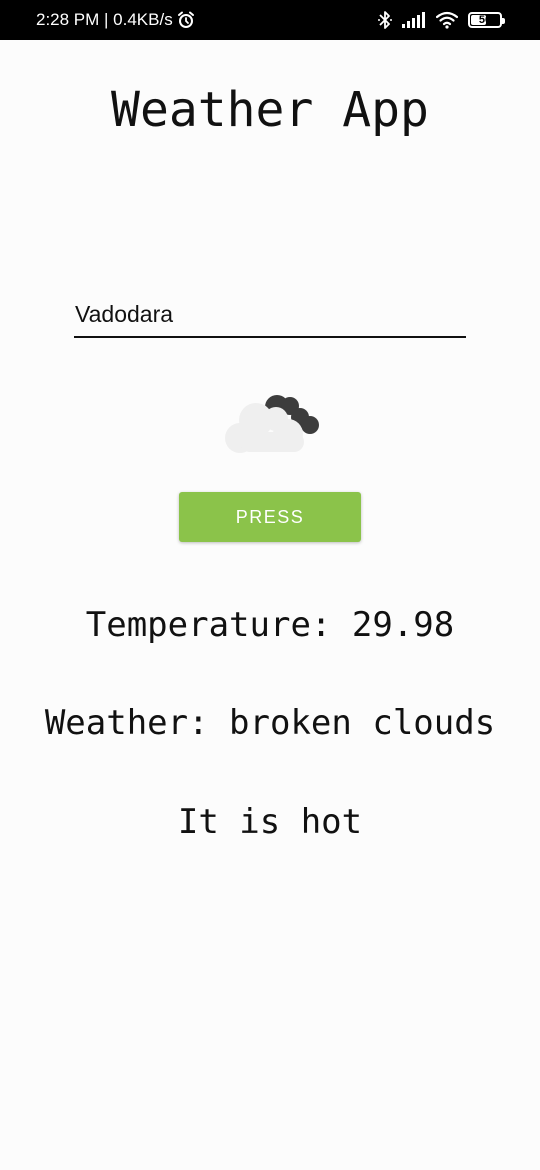 This screenshot has height=1170, width=540. I want to click on battery-icon: 56, so click(486, 20).